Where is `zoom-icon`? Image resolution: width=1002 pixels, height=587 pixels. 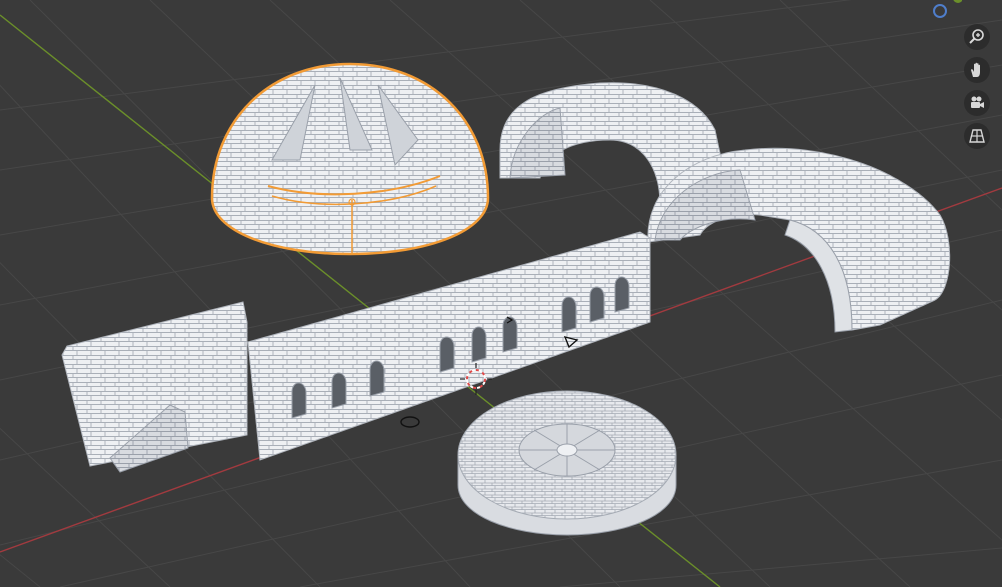
zoom-icon is located at coordinates (976, 36).